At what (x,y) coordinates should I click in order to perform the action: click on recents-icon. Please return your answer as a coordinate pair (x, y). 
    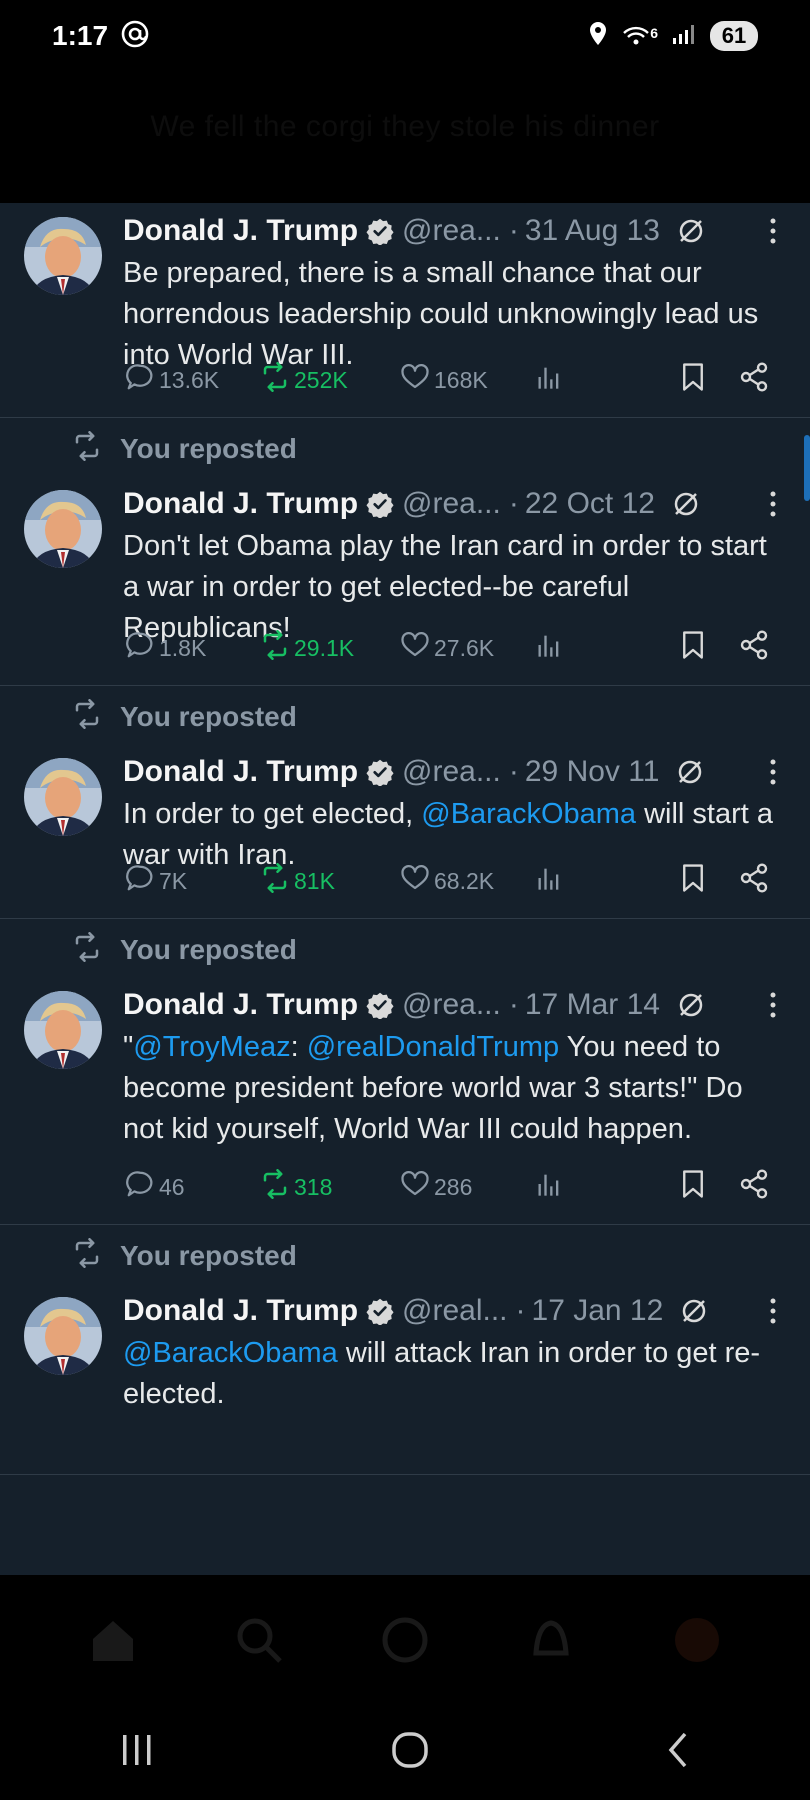
    Looking at the image, I should click on (137, 1752).